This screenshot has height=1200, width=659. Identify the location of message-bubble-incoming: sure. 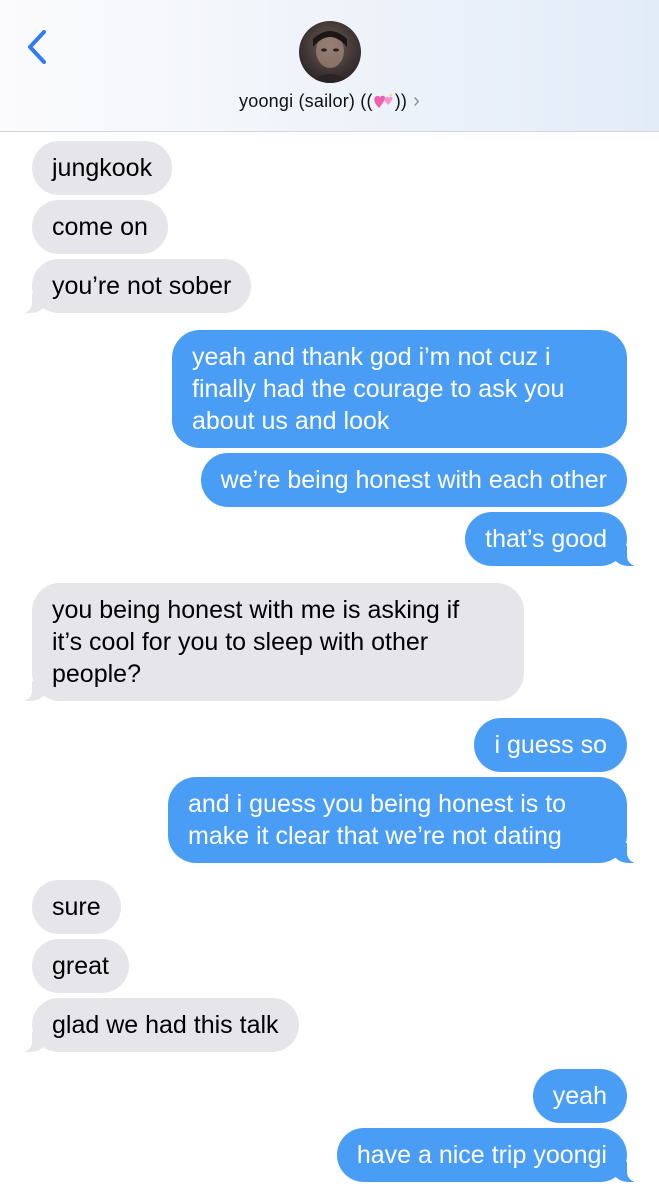
(76, 907).